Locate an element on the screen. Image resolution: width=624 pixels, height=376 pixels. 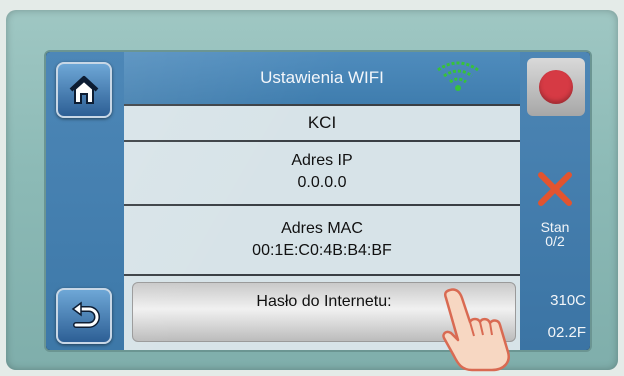
status-label: Stan is located at coordinates (555, 227).